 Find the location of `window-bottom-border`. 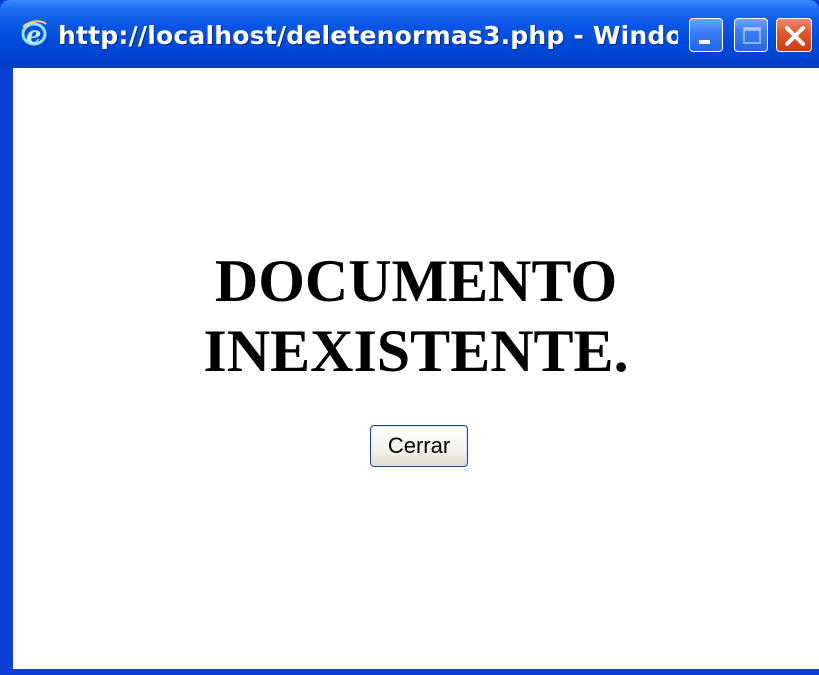

window-bottom-border is located at coordinates (409, 672).